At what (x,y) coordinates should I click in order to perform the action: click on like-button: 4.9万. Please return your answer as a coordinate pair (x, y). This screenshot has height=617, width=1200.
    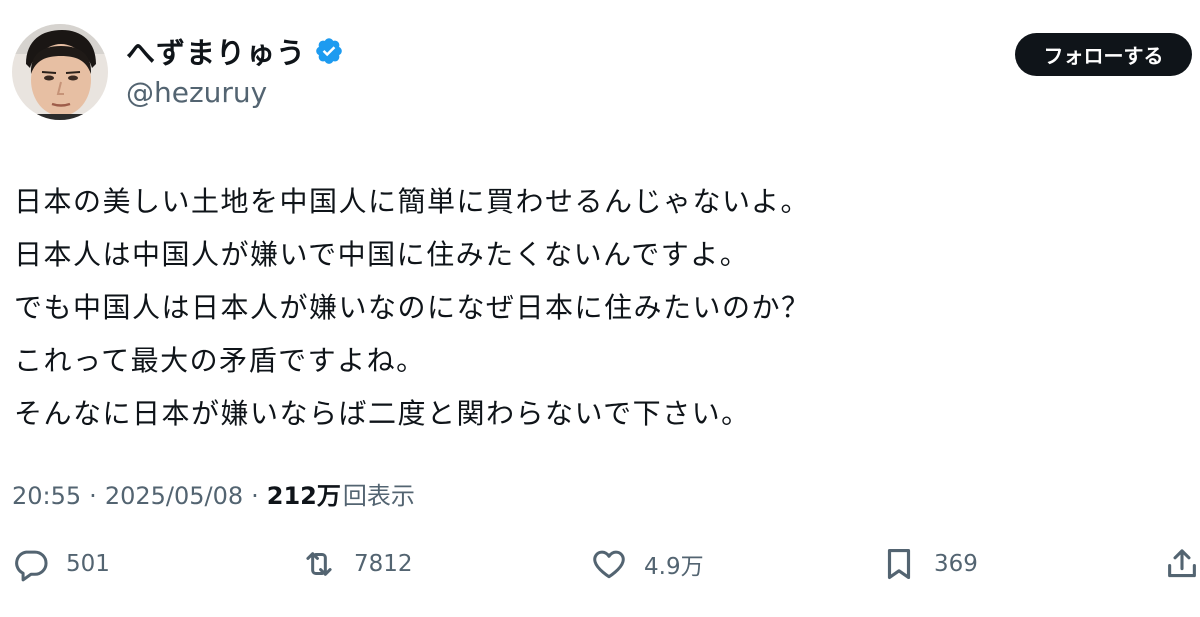
    Looking at the image, I should click on (647, 564).